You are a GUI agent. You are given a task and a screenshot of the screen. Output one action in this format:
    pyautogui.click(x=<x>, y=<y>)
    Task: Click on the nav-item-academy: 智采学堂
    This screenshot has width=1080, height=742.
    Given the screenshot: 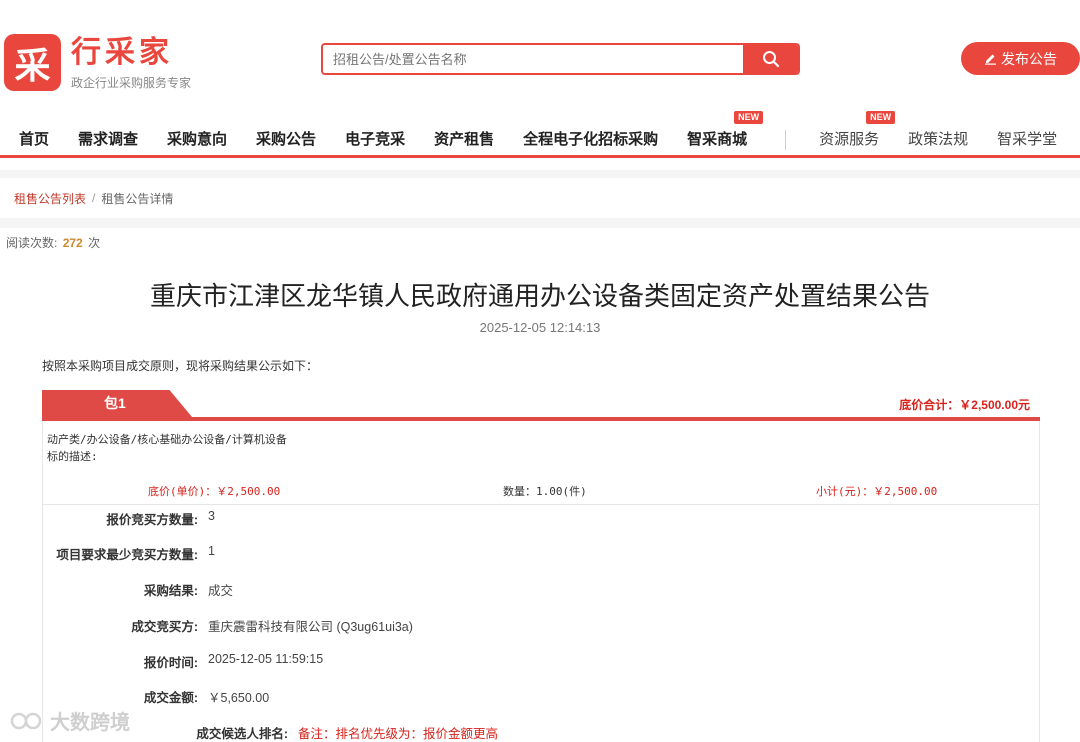 What is the action you would take?
    pyautogui.click(x=1027, y=140)
    